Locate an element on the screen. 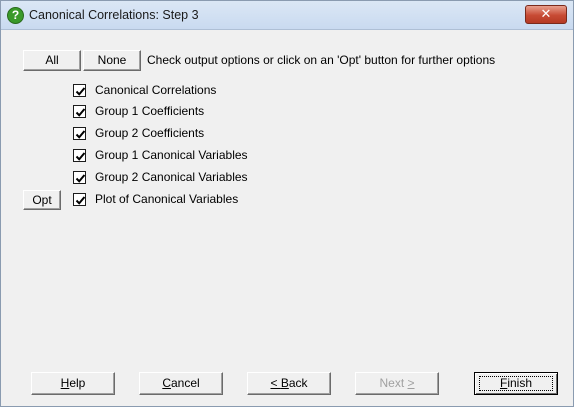  option-label: Group 1 Coefficients is located at coordinates (150, 111).